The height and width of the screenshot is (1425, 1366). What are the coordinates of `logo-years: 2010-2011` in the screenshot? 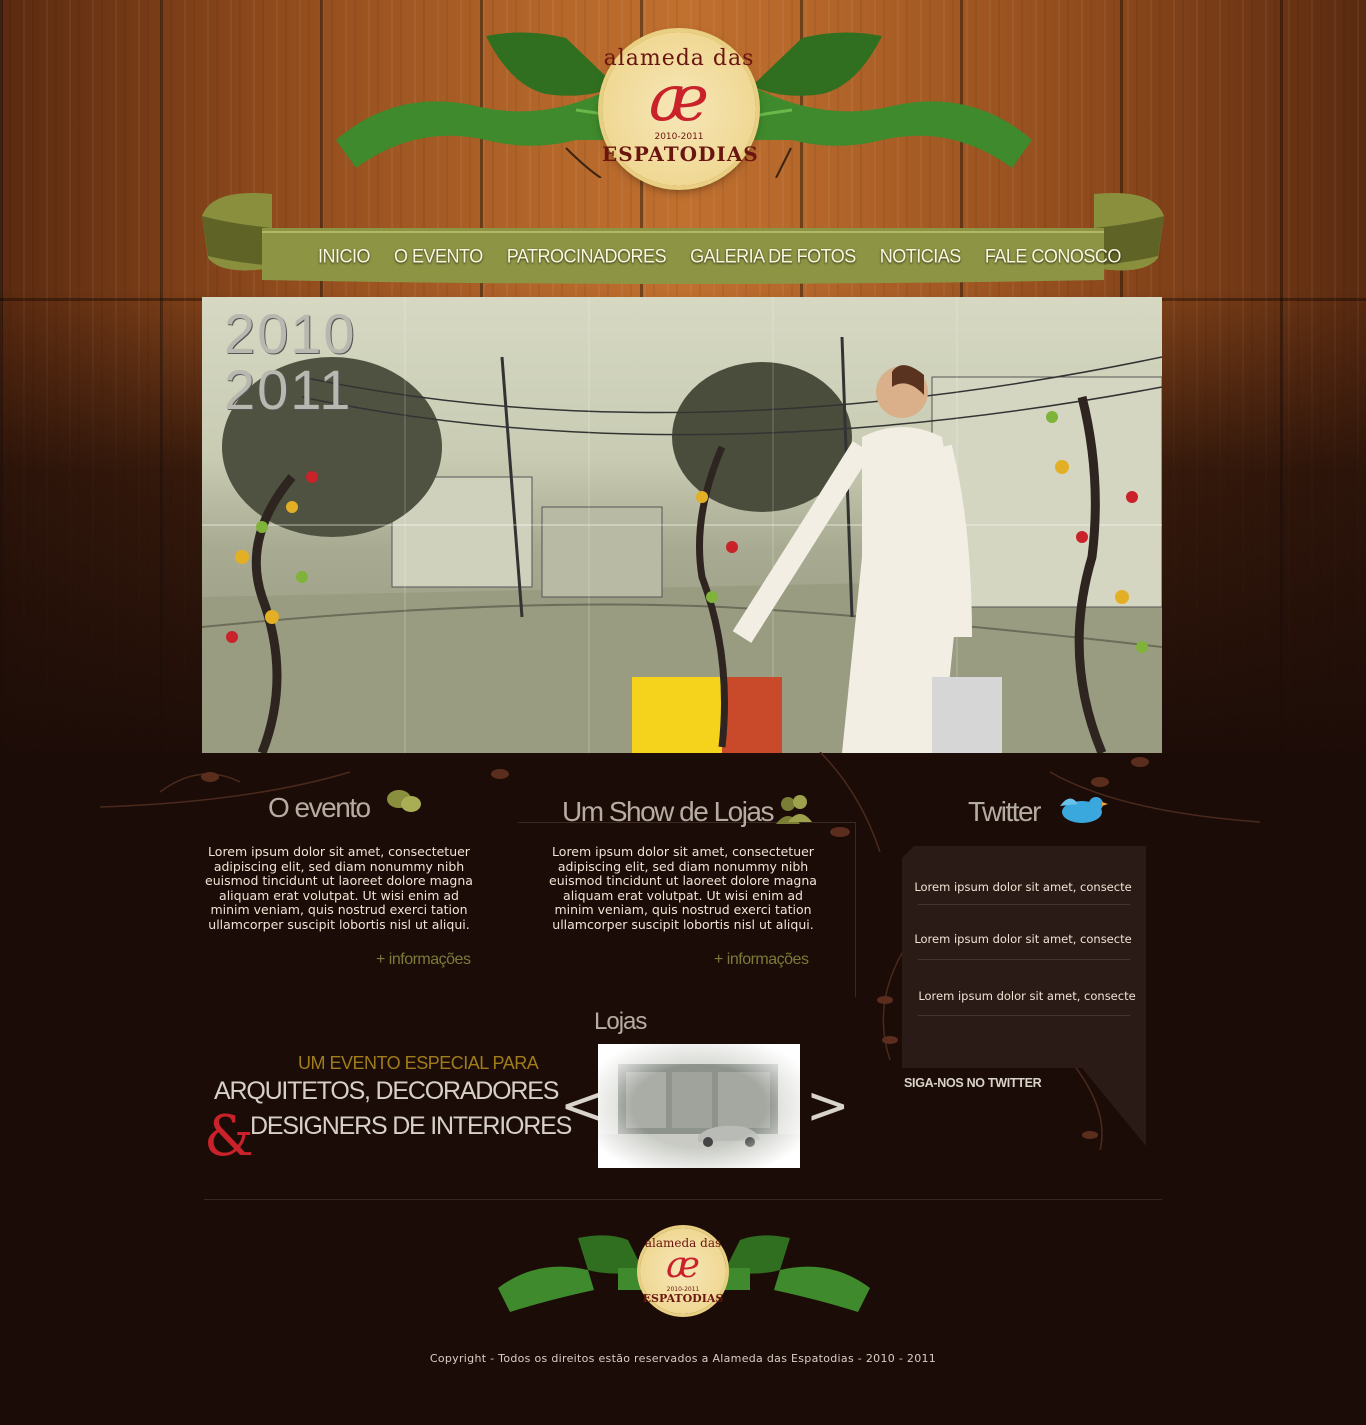 It's located at (679, 137).